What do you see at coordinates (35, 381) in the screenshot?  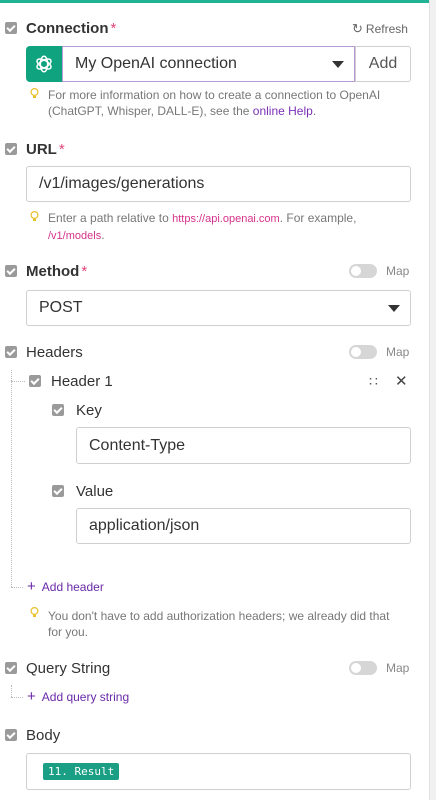 I see `header-1-checkbox-icon` at bounding box center [35, 381].